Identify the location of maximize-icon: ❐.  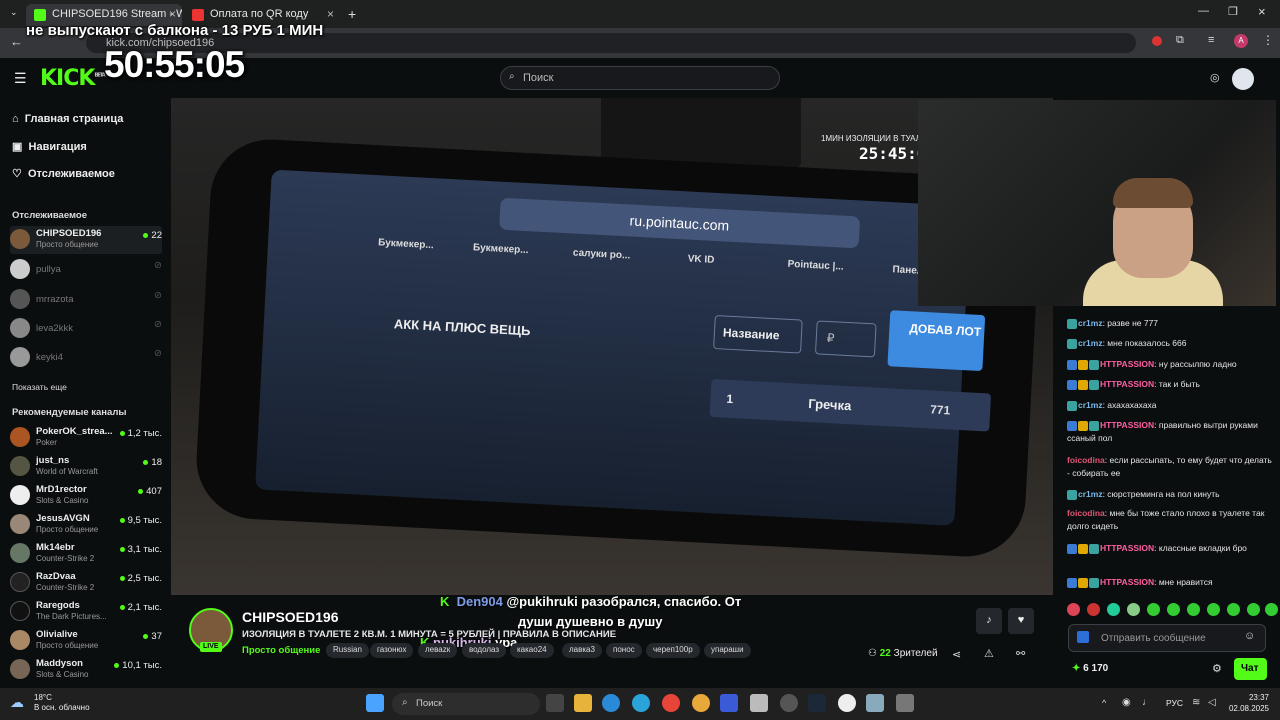
(1233, 11).